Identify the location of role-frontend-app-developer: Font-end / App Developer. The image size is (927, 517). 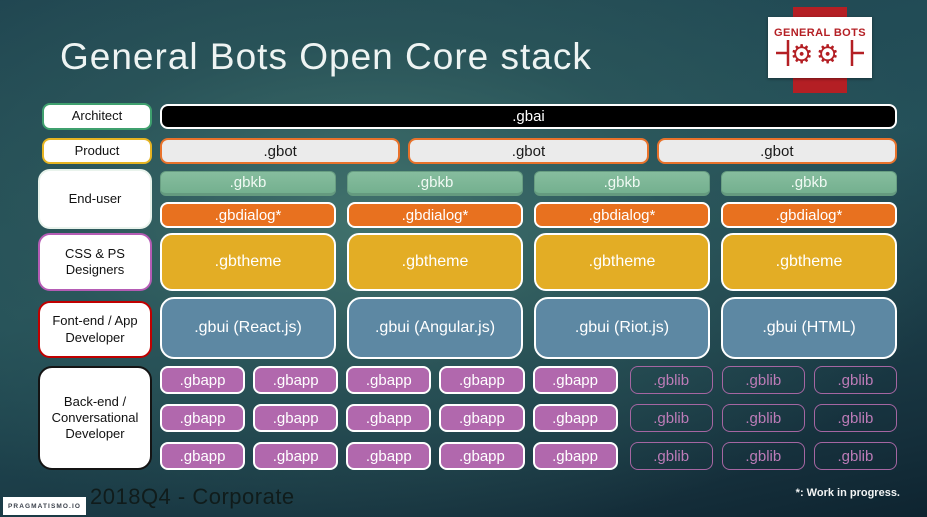
(95, 329).